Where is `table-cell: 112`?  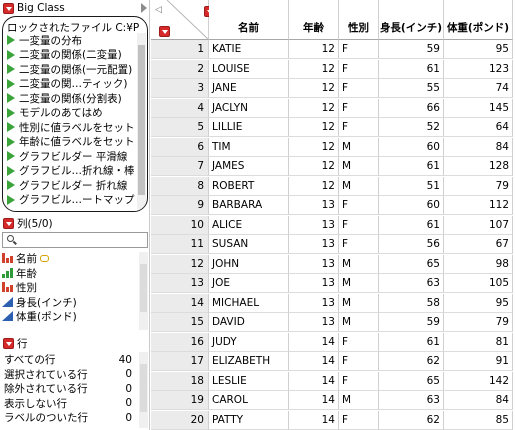
table-cell: 112 is located at coordinates (478, 205).